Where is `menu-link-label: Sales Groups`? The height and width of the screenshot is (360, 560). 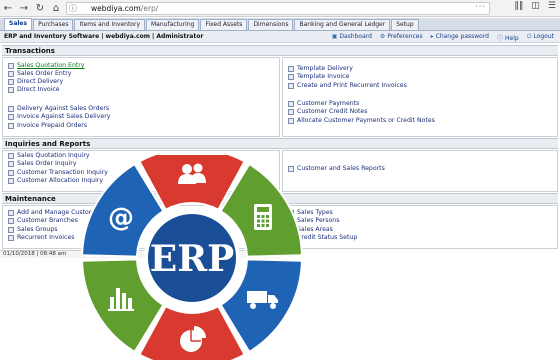
menu-link-label: Sales Groups is located at coordinates (37, 229).